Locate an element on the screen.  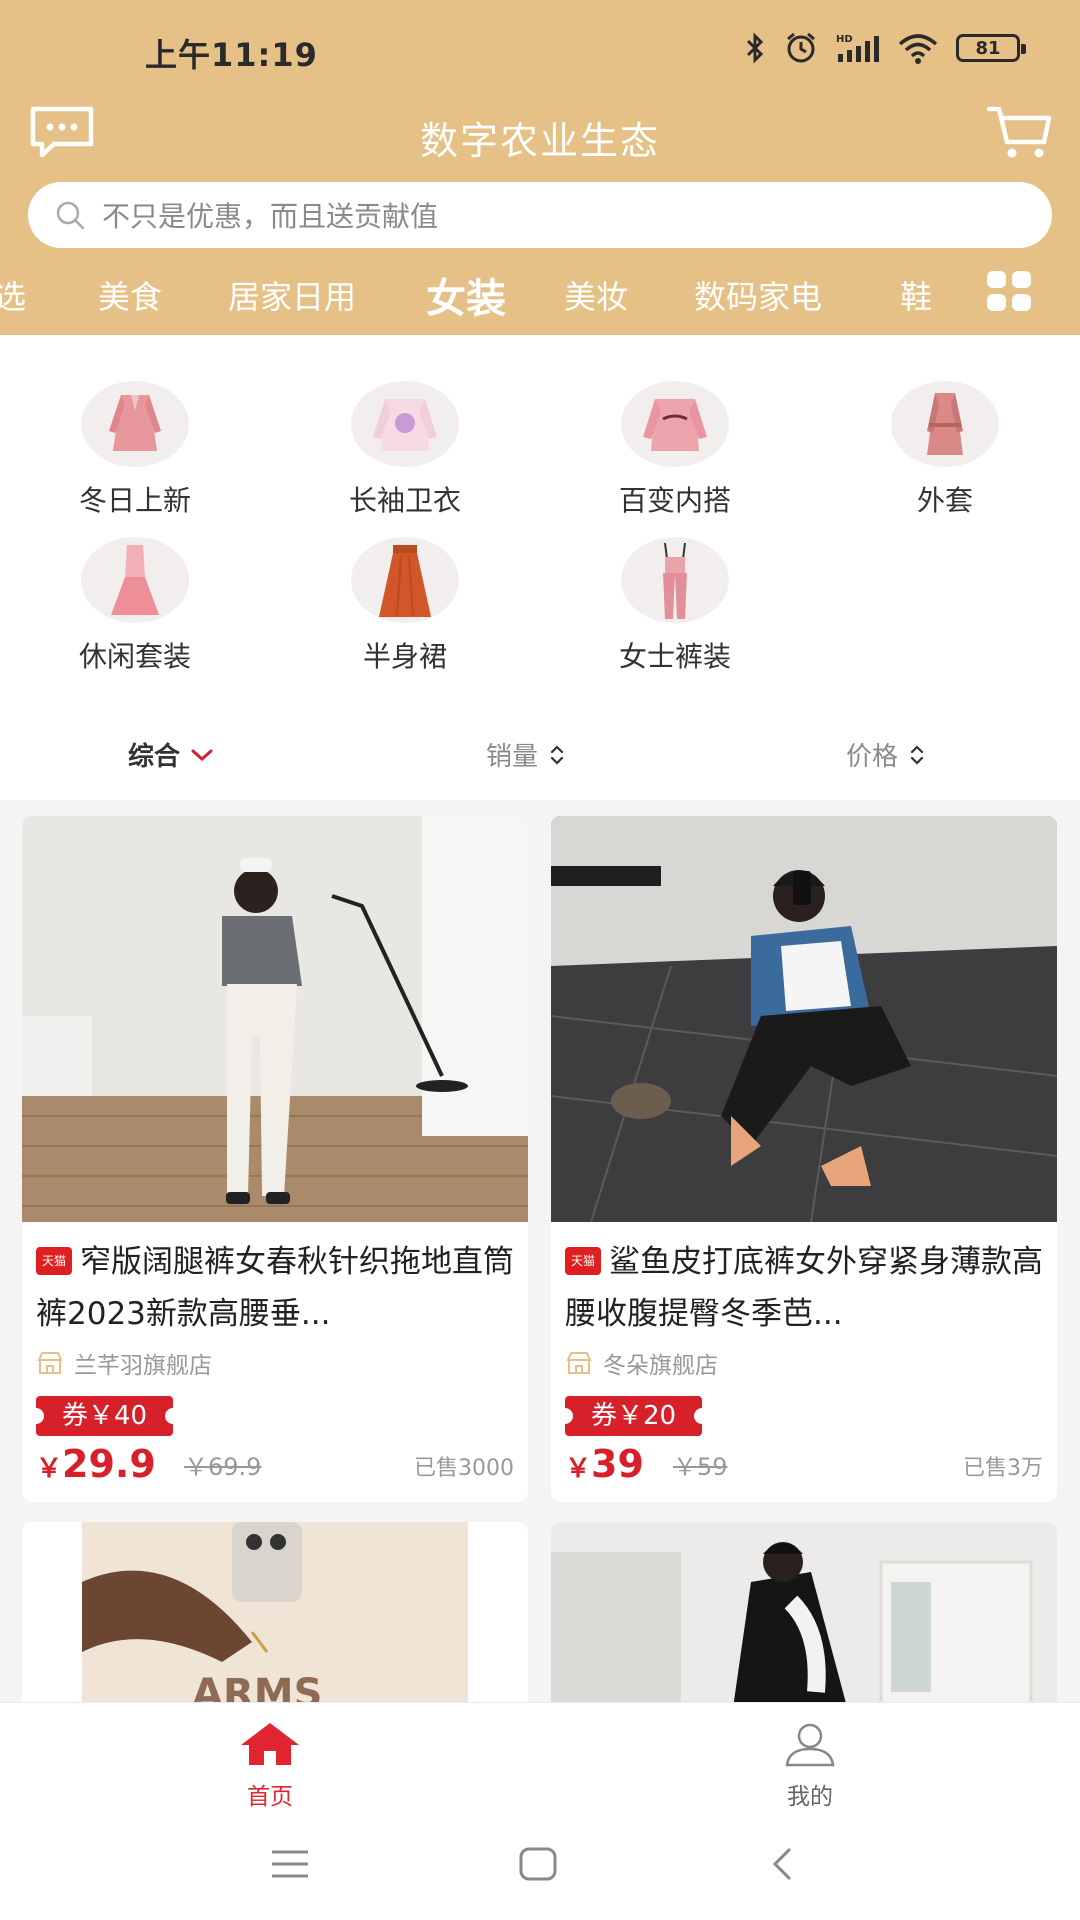
bottom-nav: 首页 我的 is located at coordinates (540, 1756).